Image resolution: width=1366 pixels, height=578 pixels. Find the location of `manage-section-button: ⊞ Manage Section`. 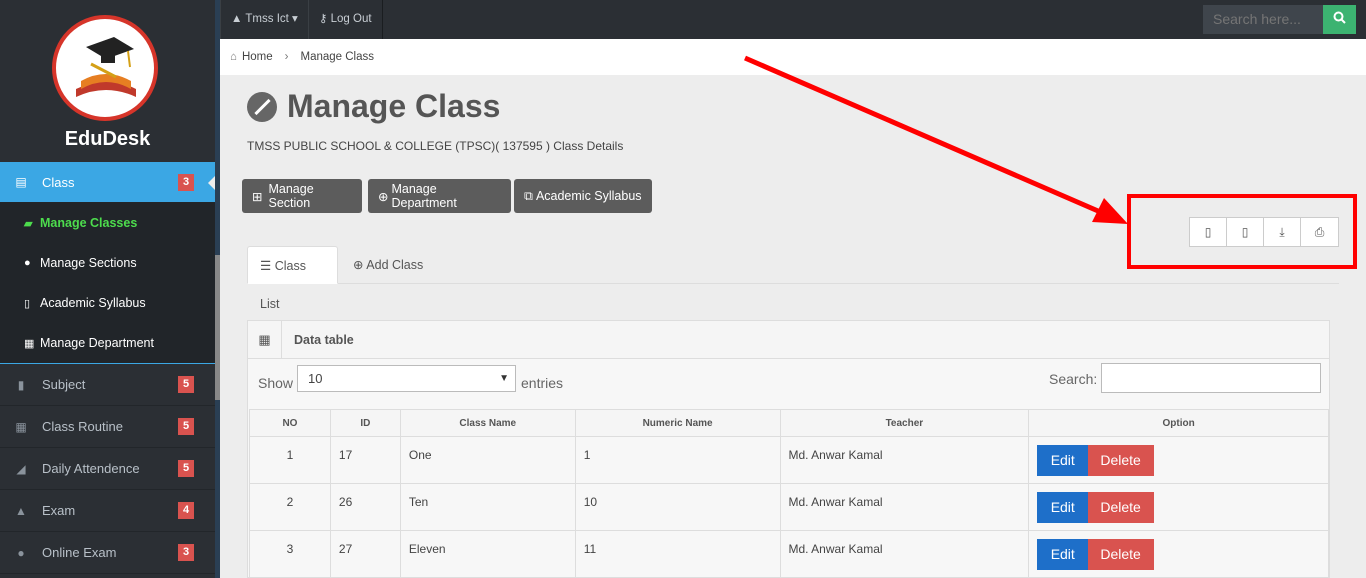

manage-section-button: ⊞ Manage Section is located at coordinates (302, 196).